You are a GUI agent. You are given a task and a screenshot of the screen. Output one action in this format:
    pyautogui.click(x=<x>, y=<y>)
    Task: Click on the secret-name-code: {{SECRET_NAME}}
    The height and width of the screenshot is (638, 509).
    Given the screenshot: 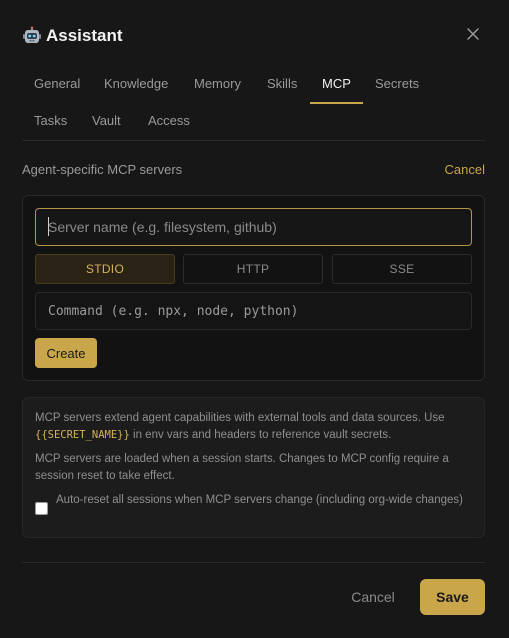 What is the action you would take?
    pyautogui.click(x=82, y=435)
    